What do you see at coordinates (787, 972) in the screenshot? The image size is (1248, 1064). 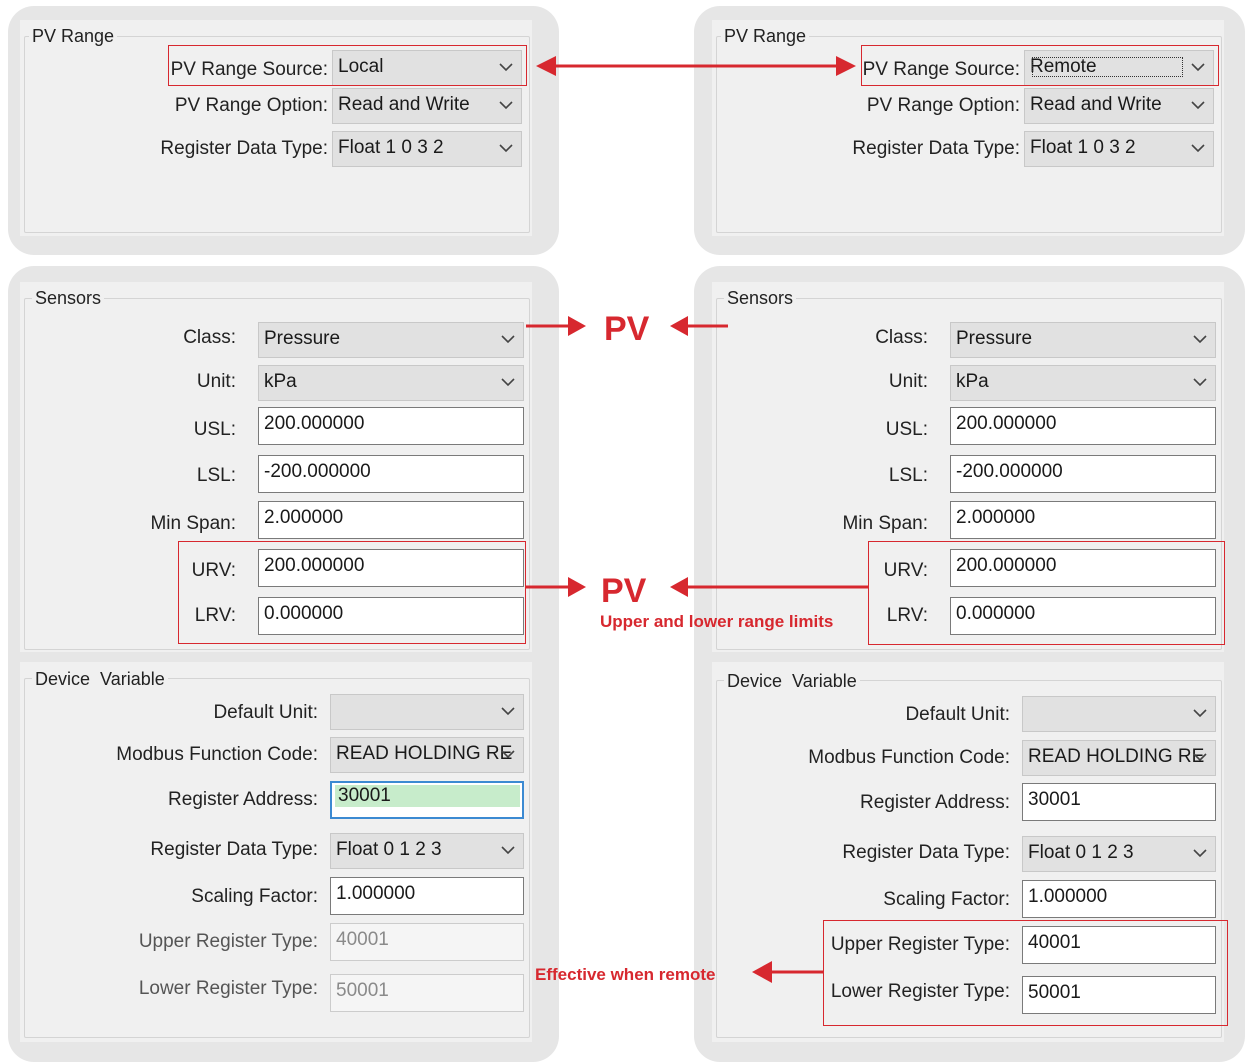 I see `arrow-effective-when-remote` at bounding box center [787, 972].